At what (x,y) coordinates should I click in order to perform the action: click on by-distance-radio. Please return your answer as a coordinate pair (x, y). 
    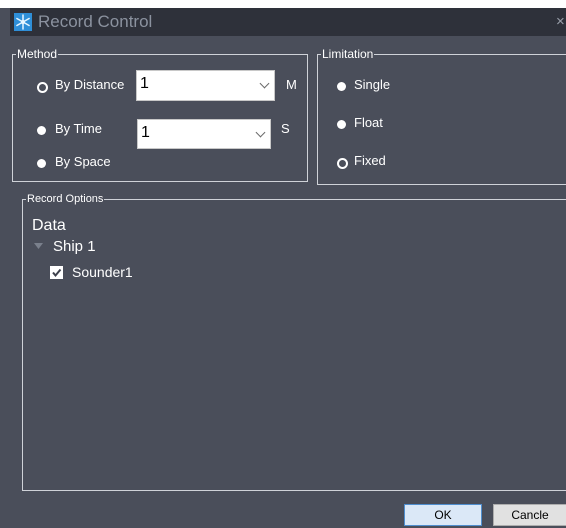
    Looking at the image, I should click on (42, 87).